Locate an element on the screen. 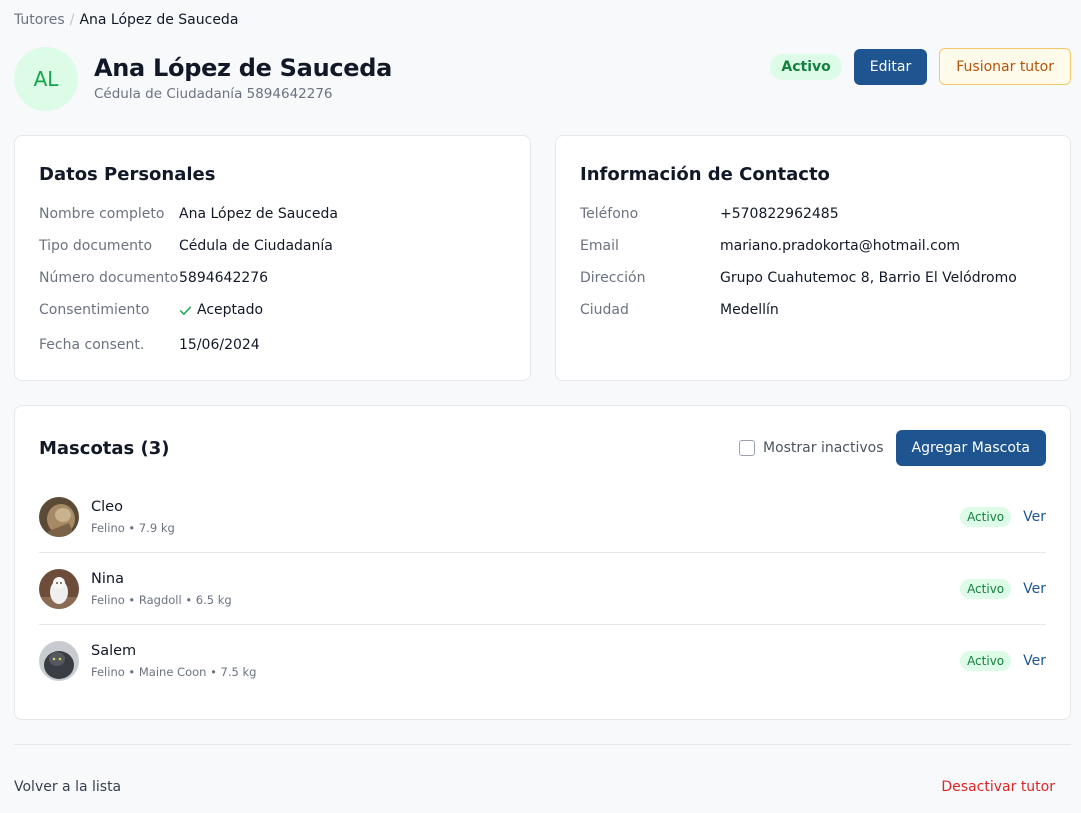 This screenshot has height=813, width=1081. list-item: Cleo Felino • 7.9 kg Activo Ver is located at coordinates (542, 517).